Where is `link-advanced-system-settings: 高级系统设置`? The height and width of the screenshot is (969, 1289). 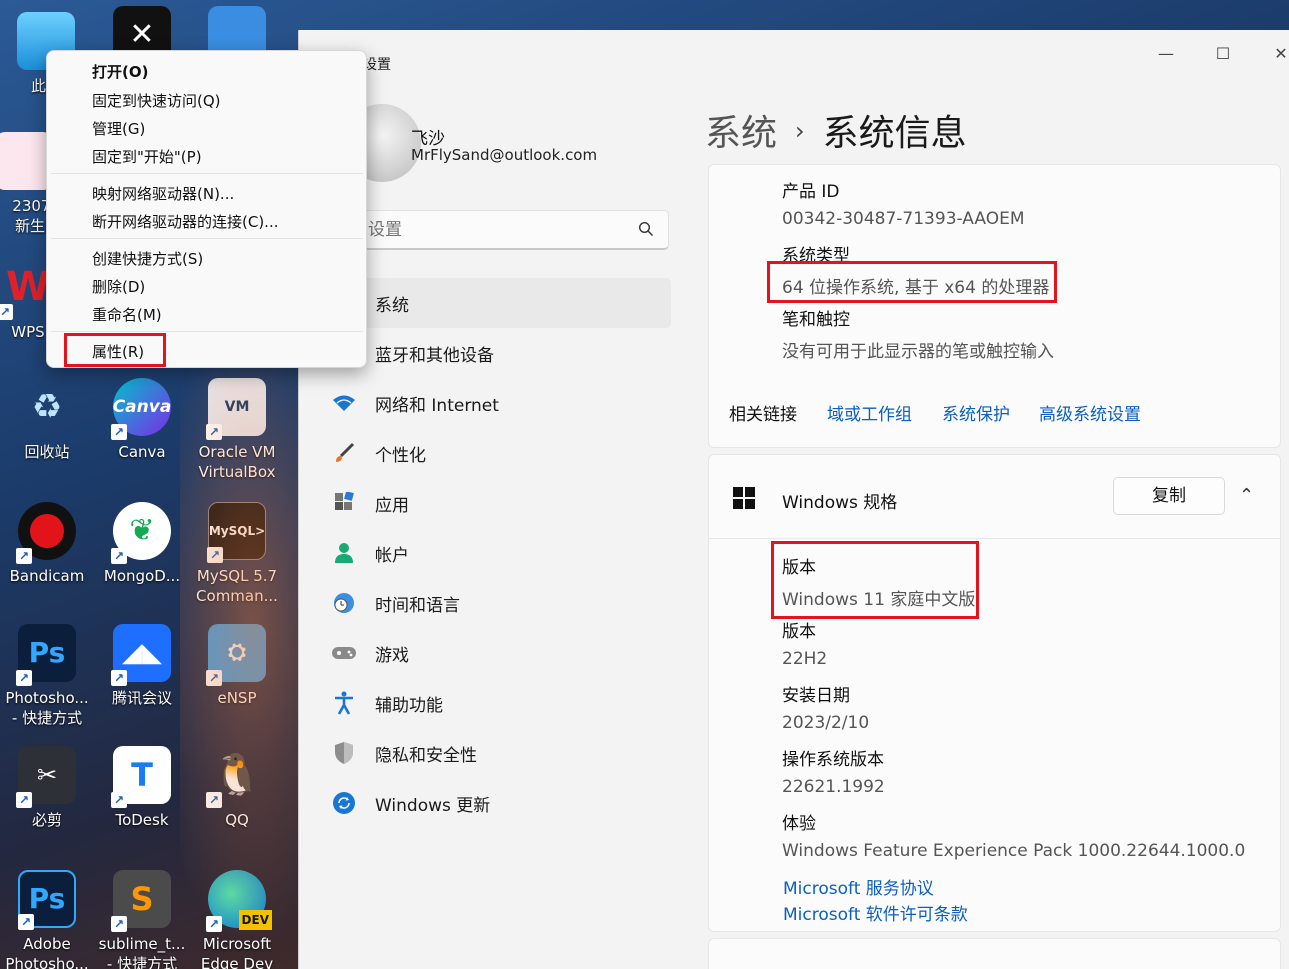 link-advanced-system-settings: 高级系统设置 is located at coordinates (1090, 412).